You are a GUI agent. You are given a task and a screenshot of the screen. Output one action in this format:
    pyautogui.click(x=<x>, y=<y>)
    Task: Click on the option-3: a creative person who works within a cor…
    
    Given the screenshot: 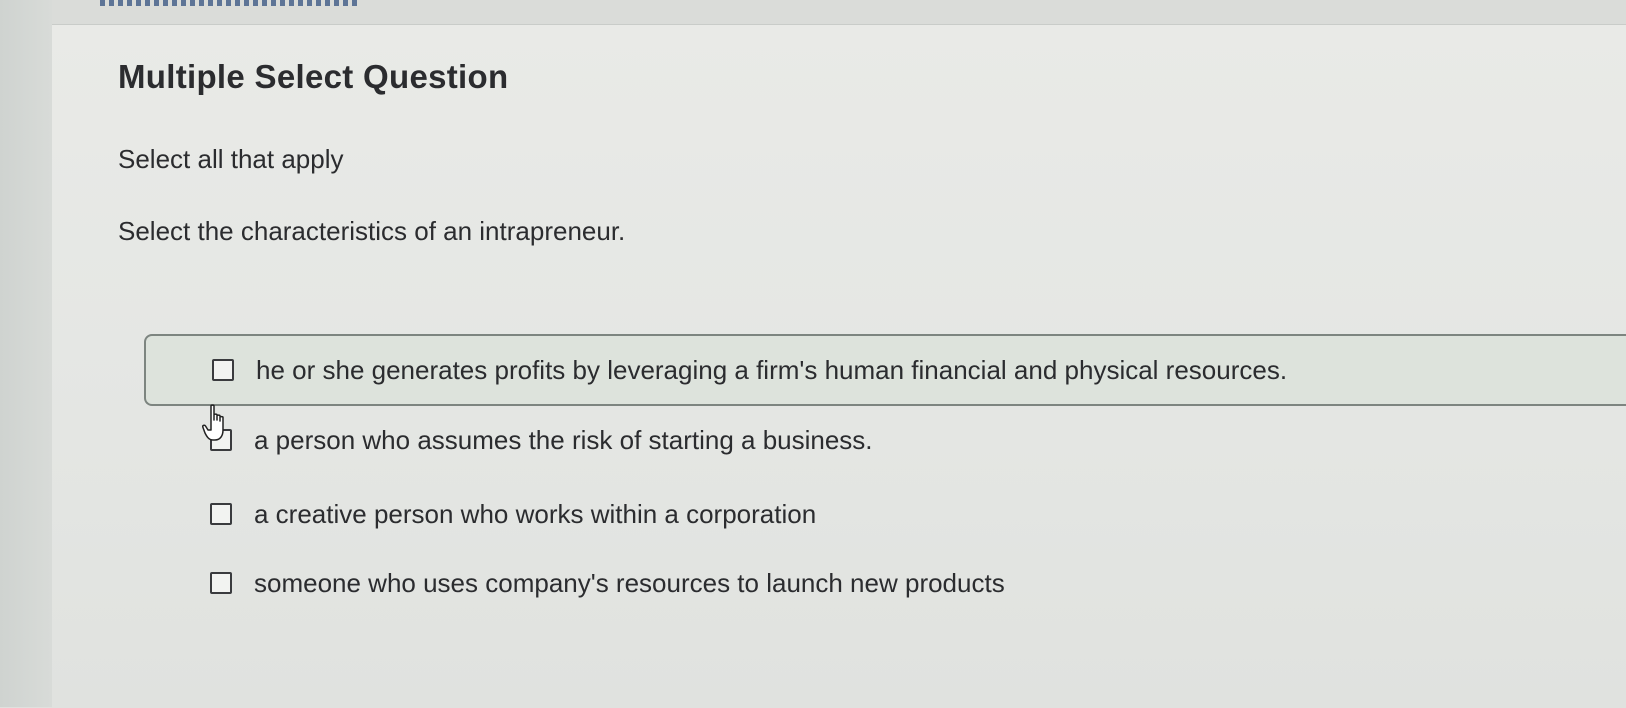 What is the action you would take?
    pyautogui.click(x=885, y=514)
    